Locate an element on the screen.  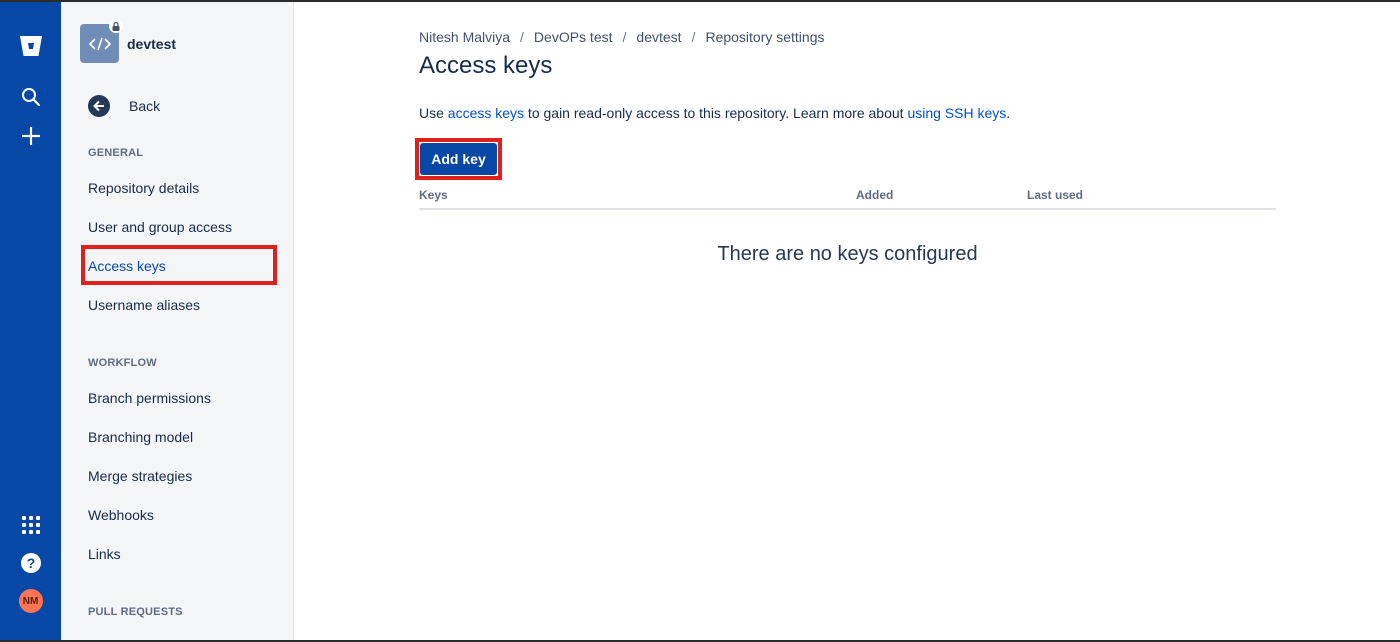
user-avatar: NM is located at coordinates (30, 601).